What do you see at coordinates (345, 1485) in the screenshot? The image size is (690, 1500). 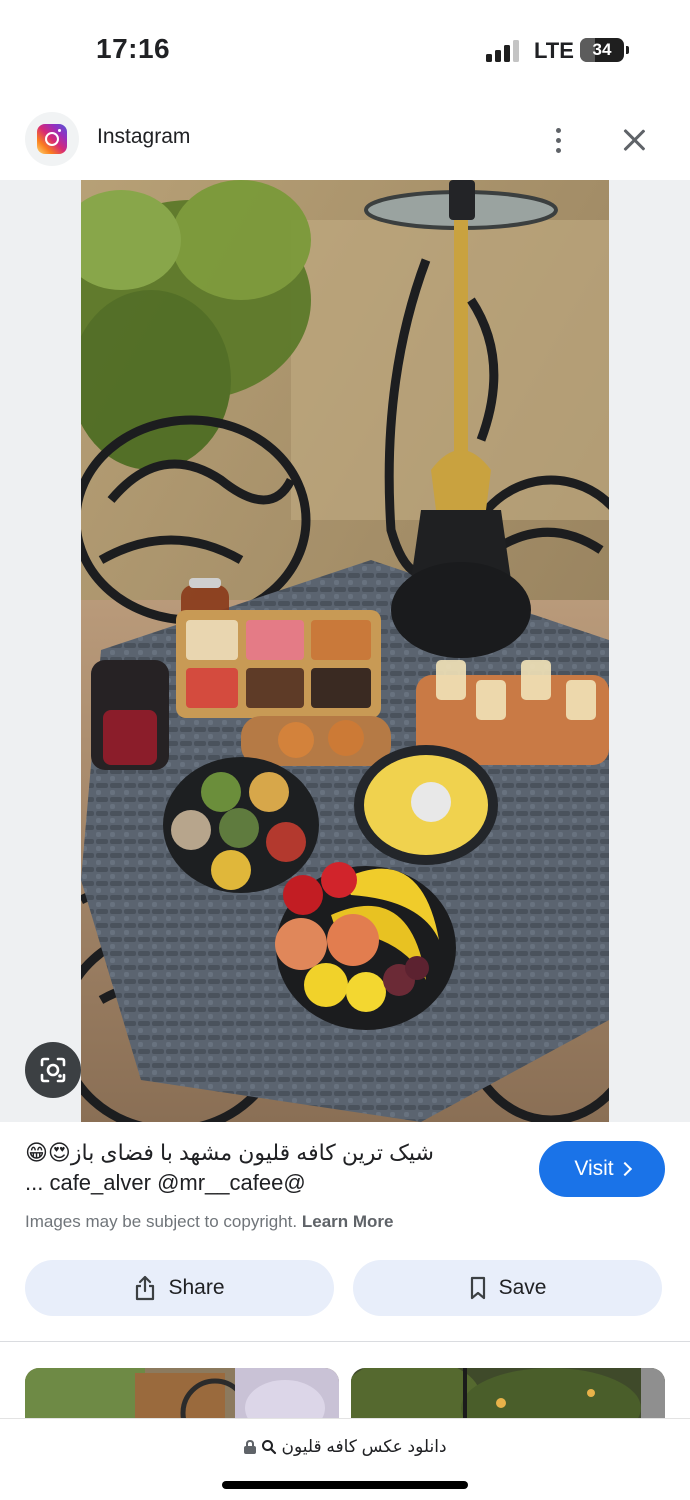 I see `home-indicator` at bounding box center [345, 1485].